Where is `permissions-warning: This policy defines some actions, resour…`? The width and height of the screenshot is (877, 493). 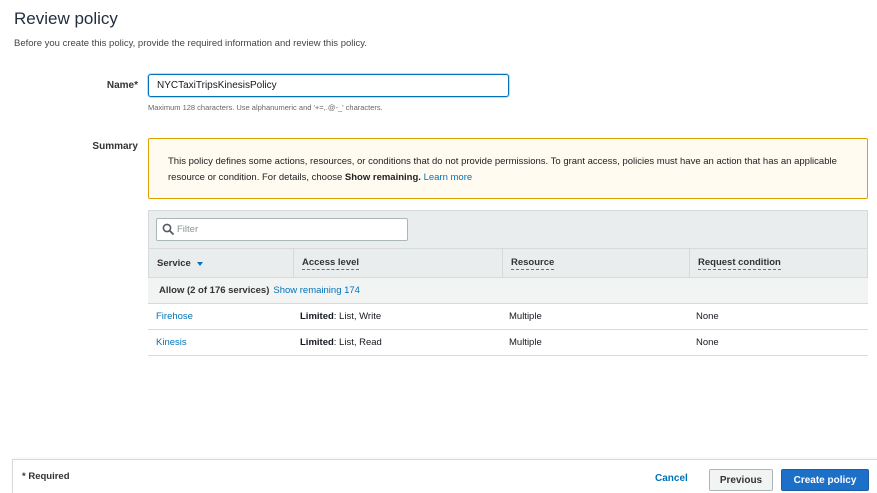
permissions-warning: This policy defines some actions, resour… is located at coordinates (508, 168).